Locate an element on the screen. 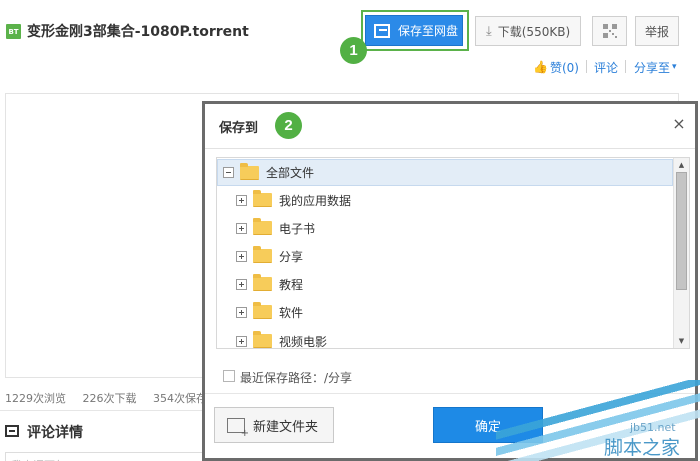  tree-item-label: 全部文件 is located at coordinates (290, 173).